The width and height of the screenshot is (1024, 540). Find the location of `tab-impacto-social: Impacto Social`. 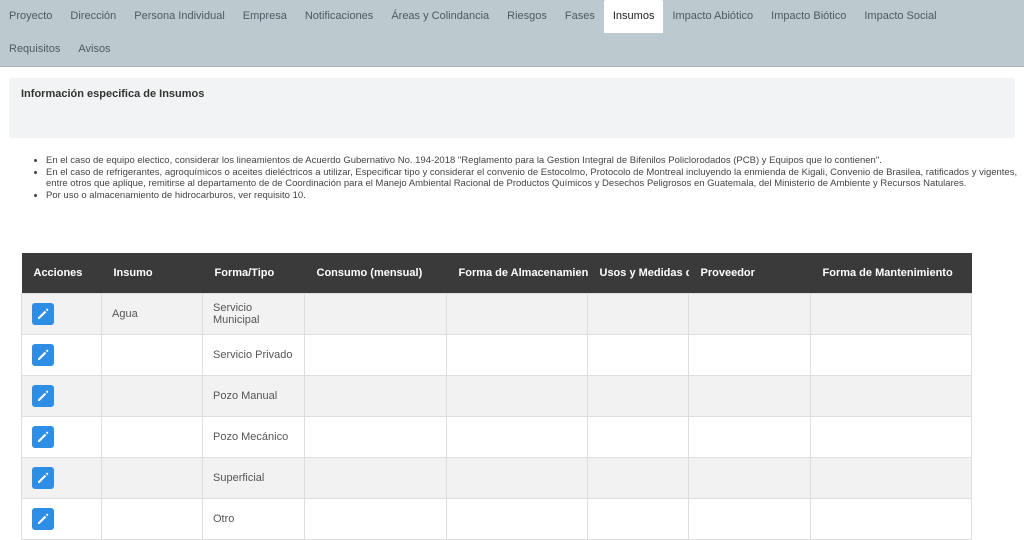

tab-impacto-social: Impacto Social is located at coordinates (900, 16).